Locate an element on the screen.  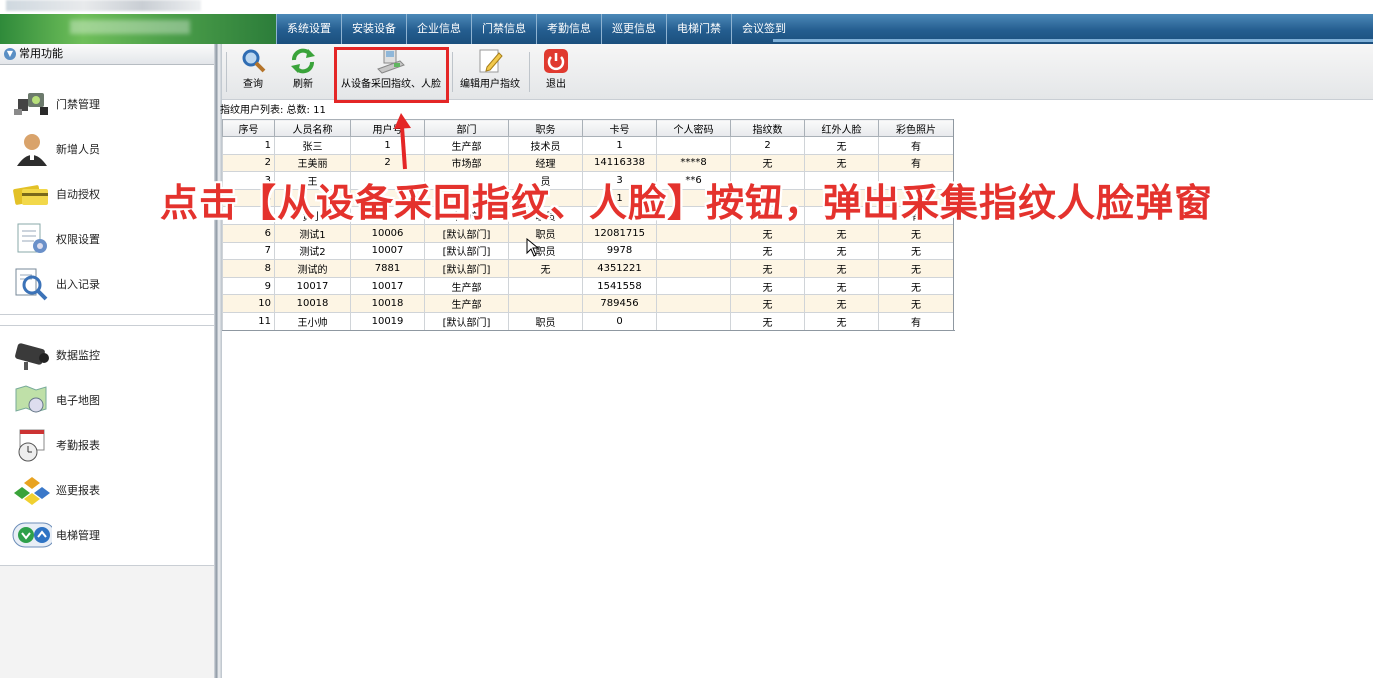
table-cell: 经理 is located at coordinates (545, 163).